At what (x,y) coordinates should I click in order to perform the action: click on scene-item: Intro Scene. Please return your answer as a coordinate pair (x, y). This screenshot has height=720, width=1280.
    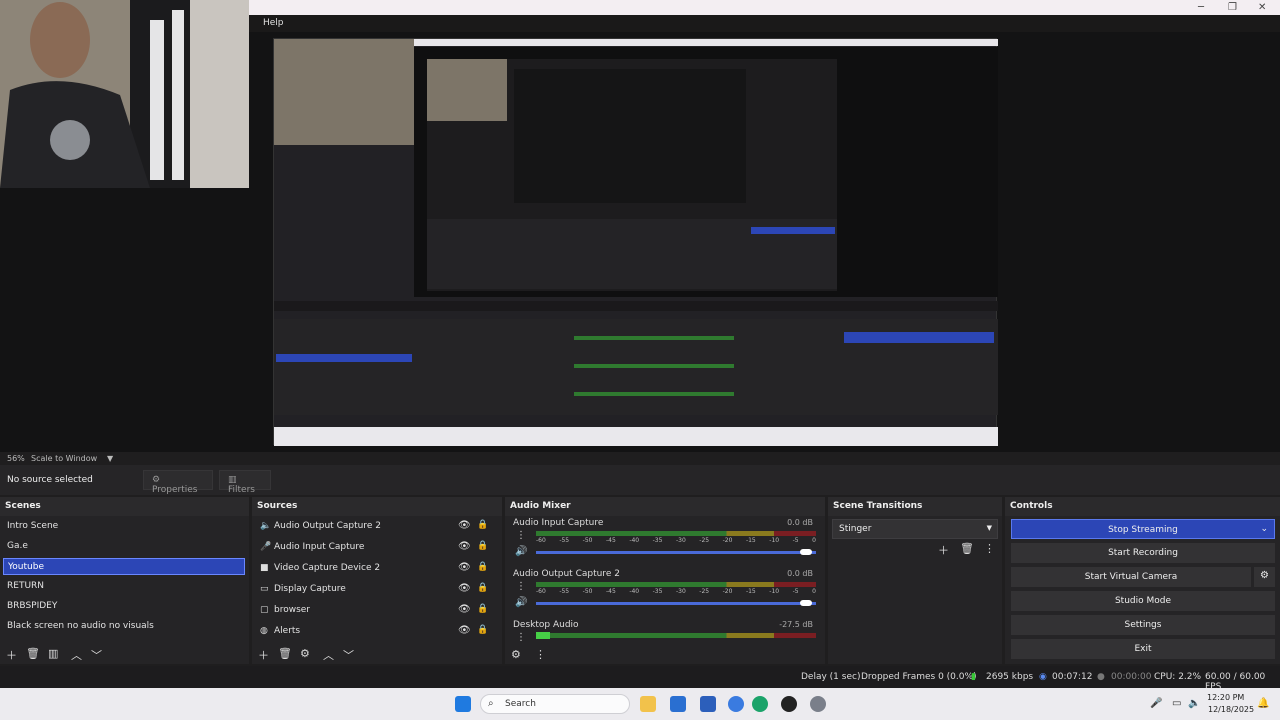
    Looking at the image, I should click on (124, 526).